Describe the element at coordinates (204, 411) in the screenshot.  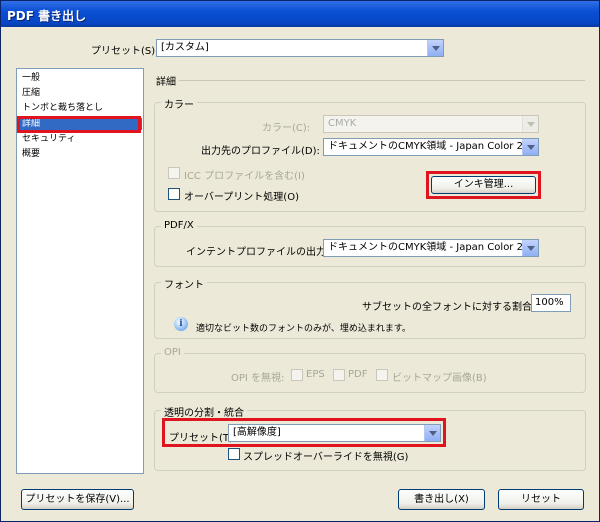
I see `transparency-group-title: 透明の分割・統合` at that location.